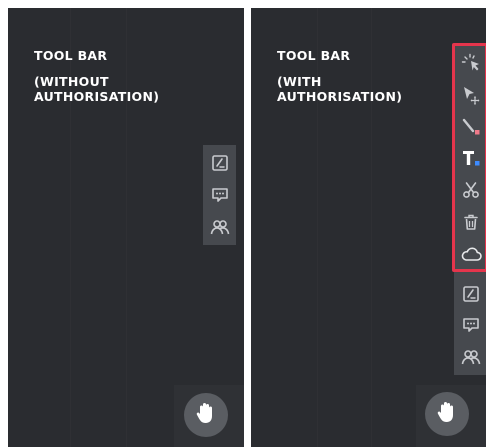  Describe the element at coordinates (471, 95) in the screenshot. I see `select-move-icon` at that location.